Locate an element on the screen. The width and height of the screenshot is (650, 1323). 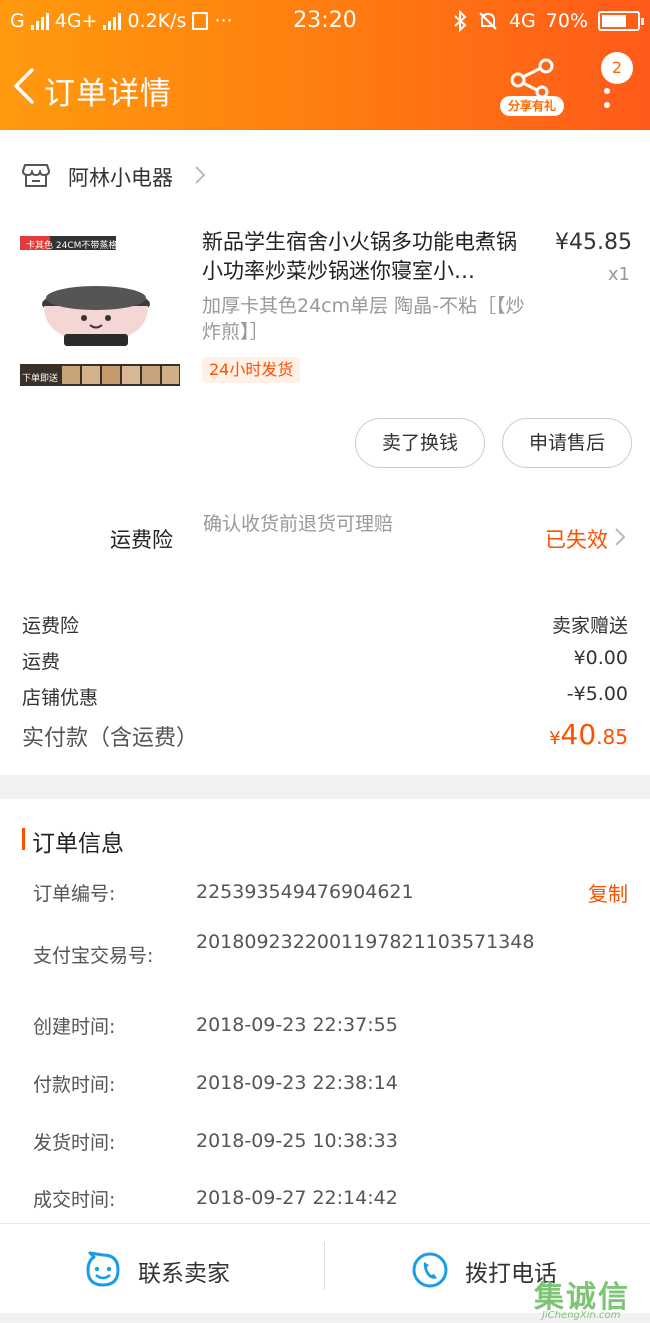
total-integer: 40 is located at coordinates (578, 734).